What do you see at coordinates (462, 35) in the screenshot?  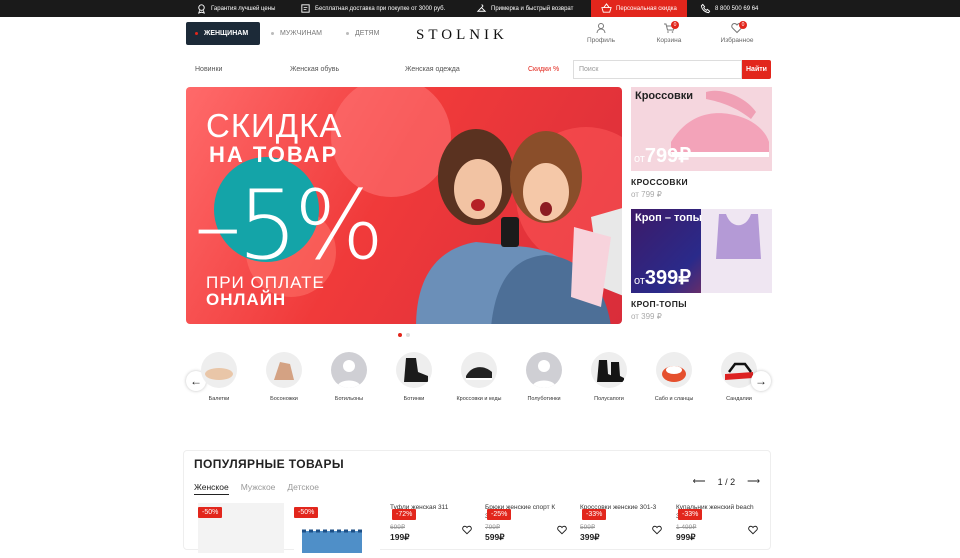 I see `site-logo: STOLNIK` at bounding box center [462, 35].